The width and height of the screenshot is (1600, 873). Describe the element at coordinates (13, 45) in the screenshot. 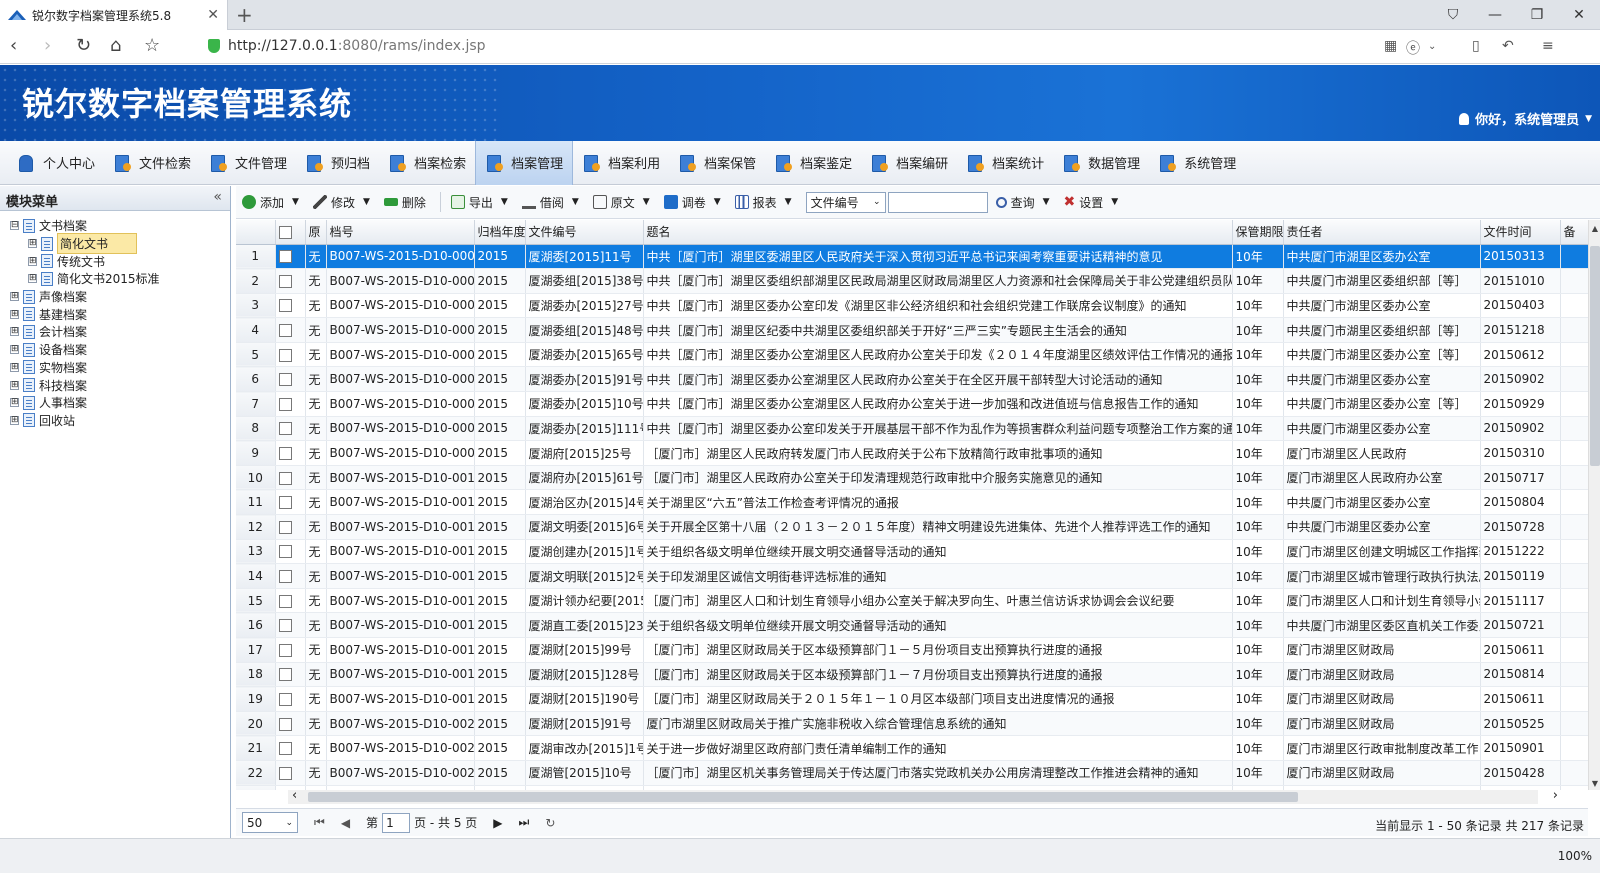

I see `back-icon: ‹` at that location.